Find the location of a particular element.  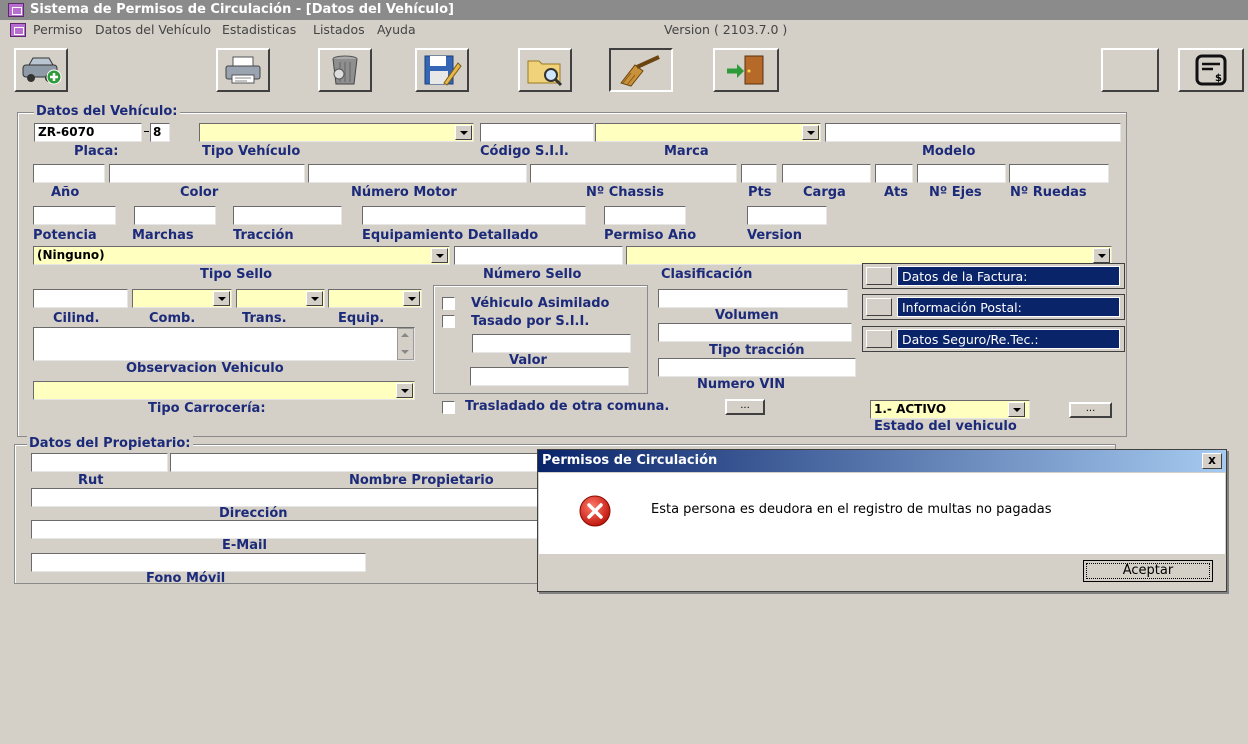

fono-movil-label: Fono Móvil is located at coordinates (186, 578).